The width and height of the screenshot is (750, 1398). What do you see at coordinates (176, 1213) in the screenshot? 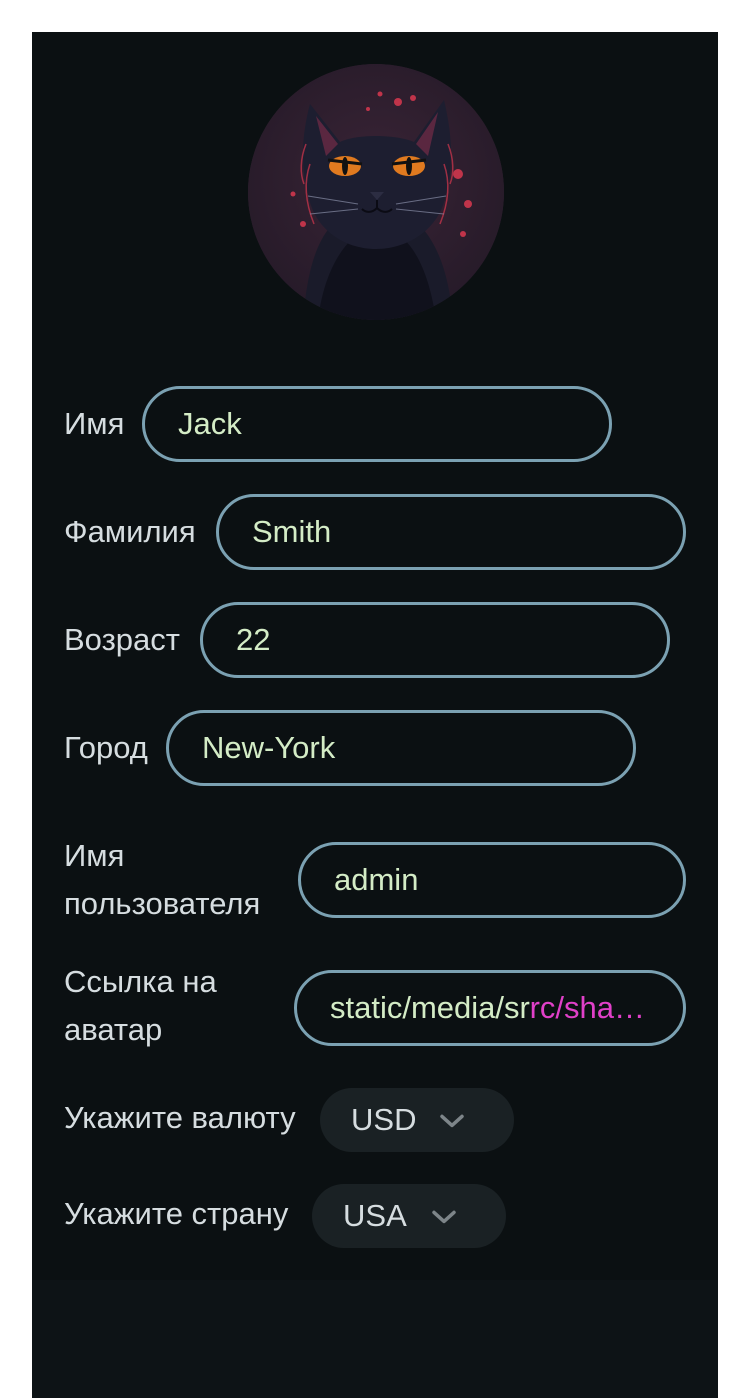
I see `country-label: Укажите страну` at bounding box center [176, 1213].